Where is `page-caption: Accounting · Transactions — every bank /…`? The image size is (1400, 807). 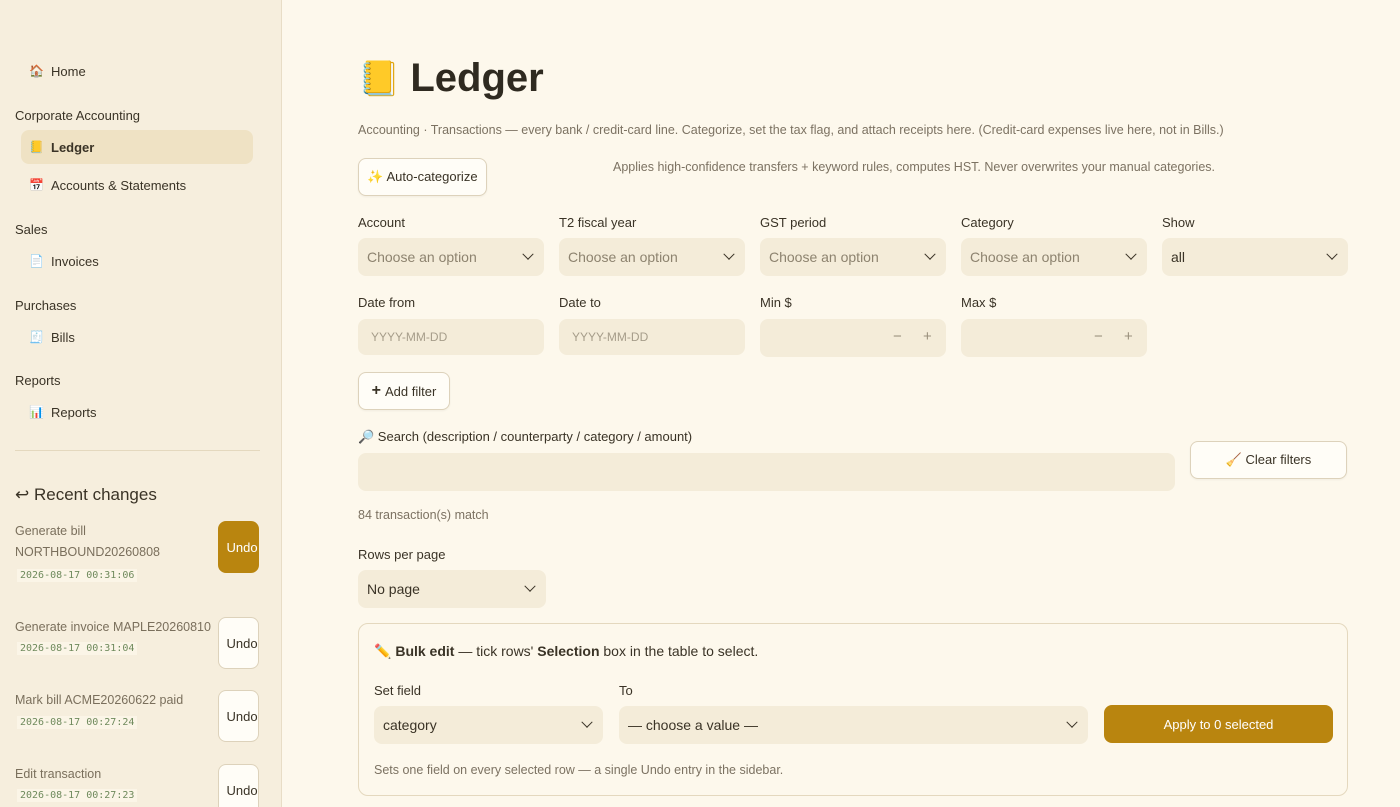
page-caption: Accounting · Transactions — every bank /… is located at coordinates (791, 130).